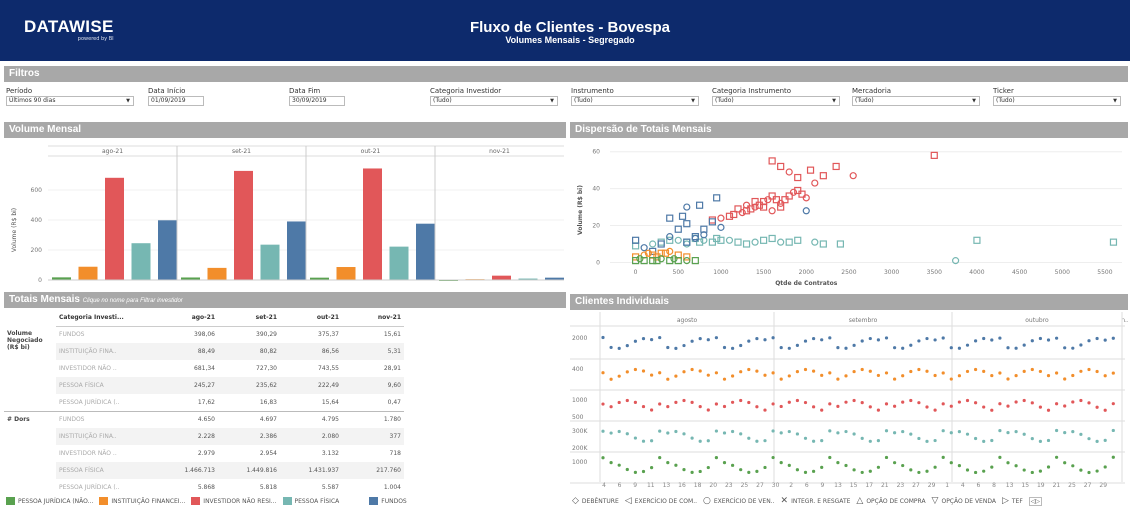  Describe the element at coordinates (70, 101) in the screenshot. I see `filter-dropdown: Últimos 90 dias ▼` at that location.